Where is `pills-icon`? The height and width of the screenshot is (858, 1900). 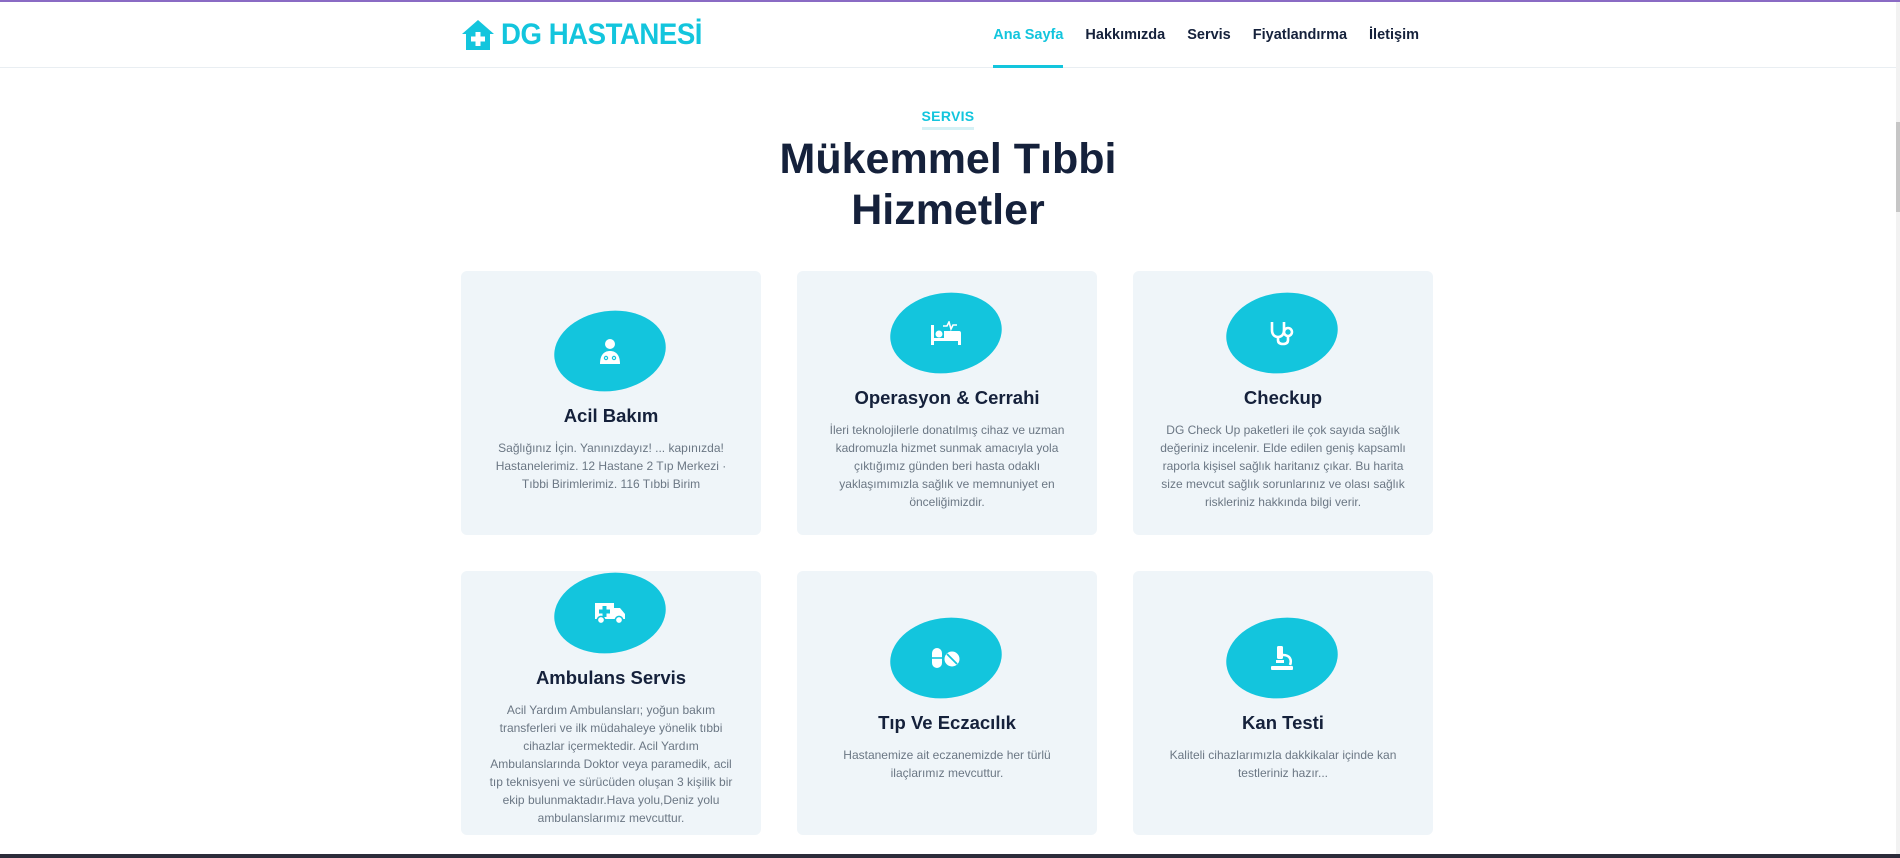
pills-icon is located at coordinates (946, 658).